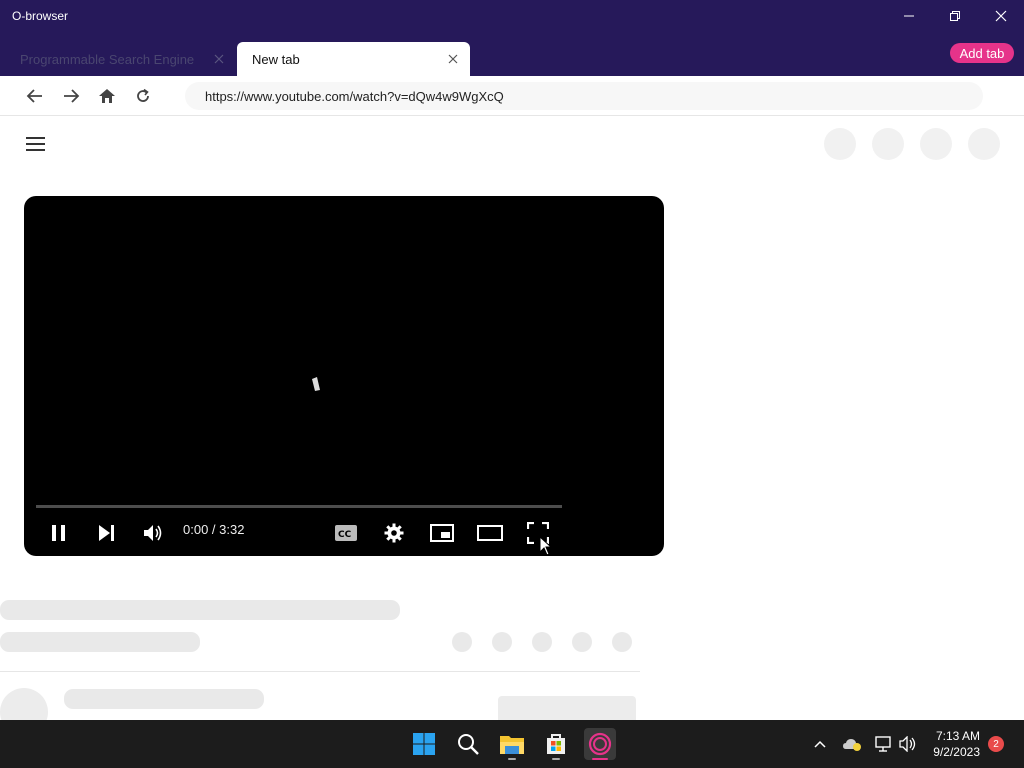  I want to click on menu-icon, so click(35, 138).